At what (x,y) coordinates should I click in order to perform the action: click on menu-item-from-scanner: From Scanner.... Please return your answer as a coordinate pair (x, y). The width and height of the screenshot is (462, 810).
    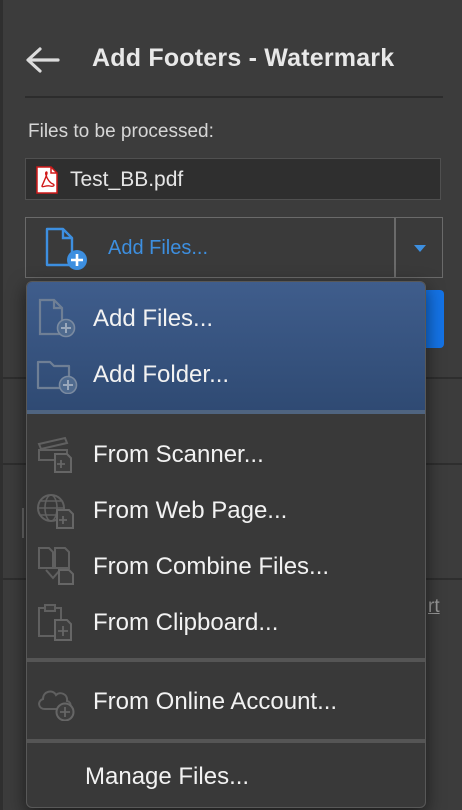
    Looking at the image, I should click on (226, 454).